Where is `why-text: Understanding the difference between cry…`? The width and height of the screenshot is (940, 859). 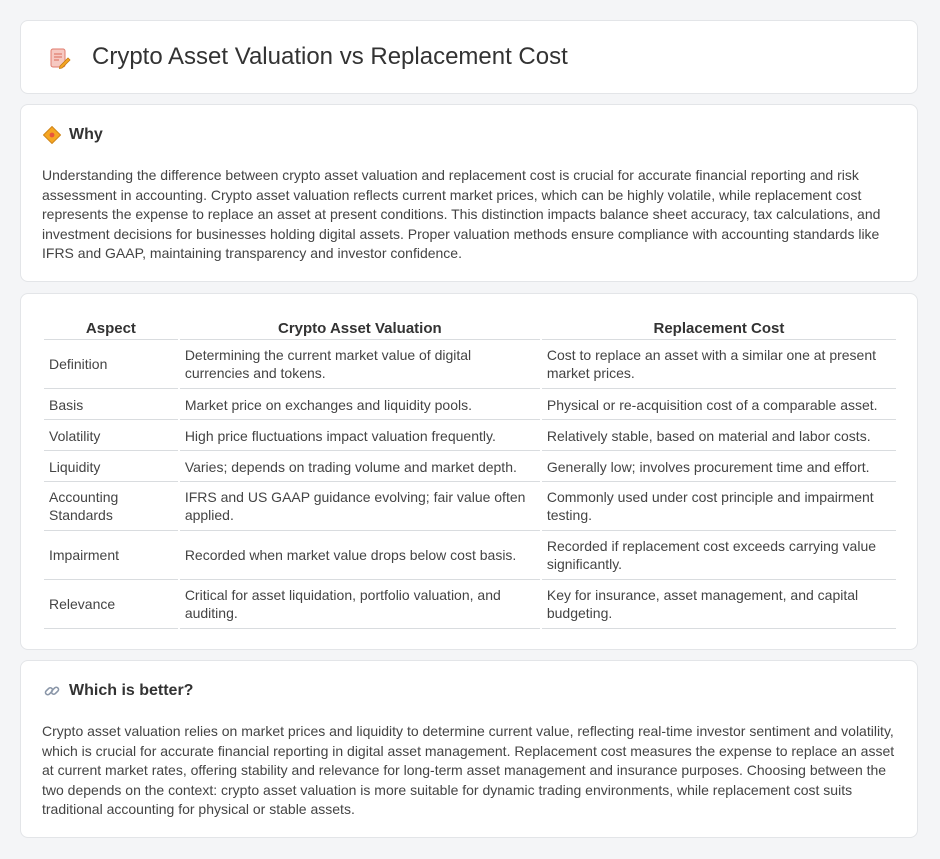 why-text: Understanding the difference between cry… is located at coordinates (461, 214).